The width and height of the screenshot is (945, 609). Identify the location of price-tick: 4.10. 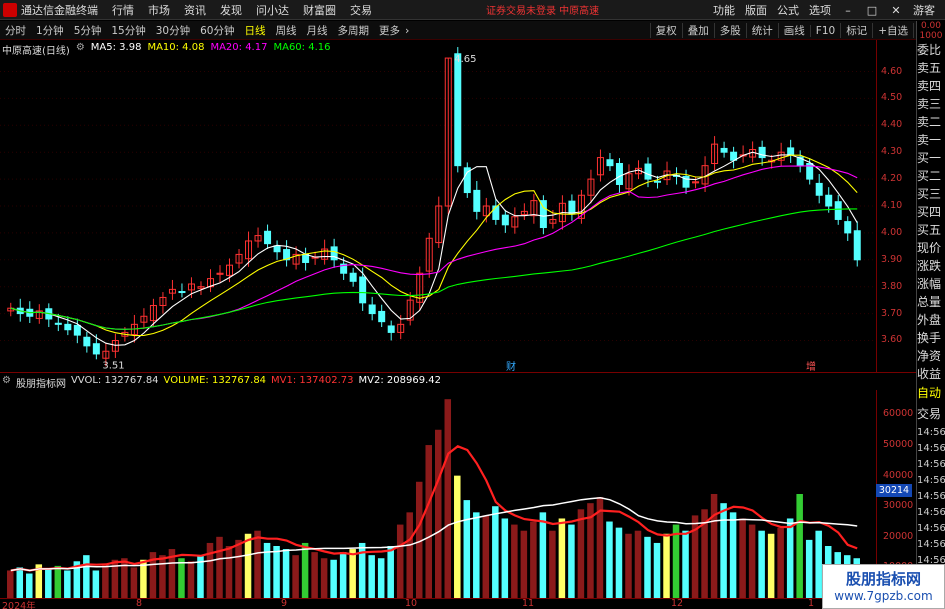
(892, 205).